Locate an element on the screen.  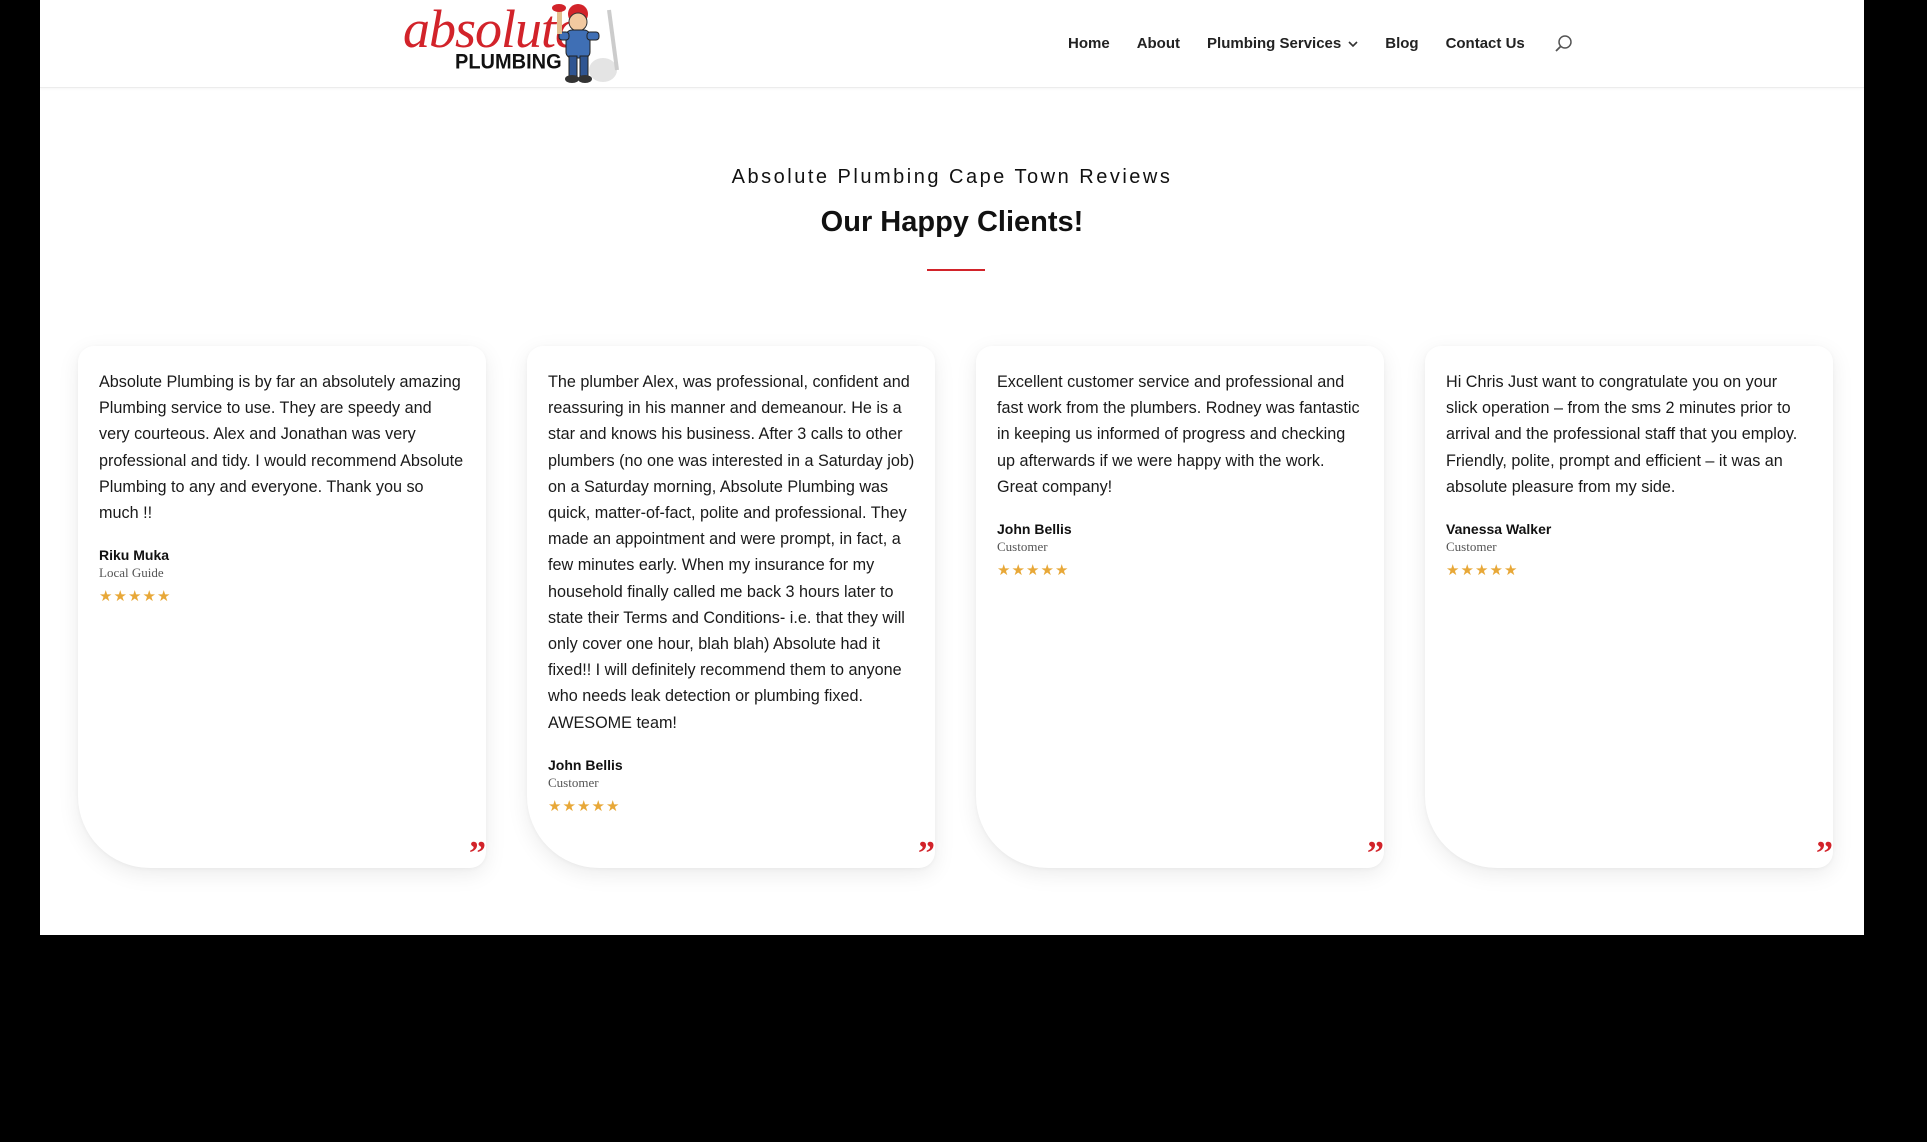
logo-block-text: PLUMBING is located at coordinates (508, 62).